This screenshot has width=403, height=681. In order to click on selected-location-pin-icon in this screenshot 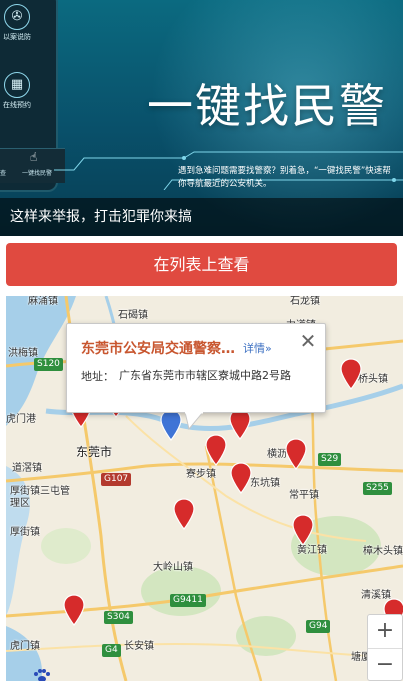, I will do `click(171, 425)`.